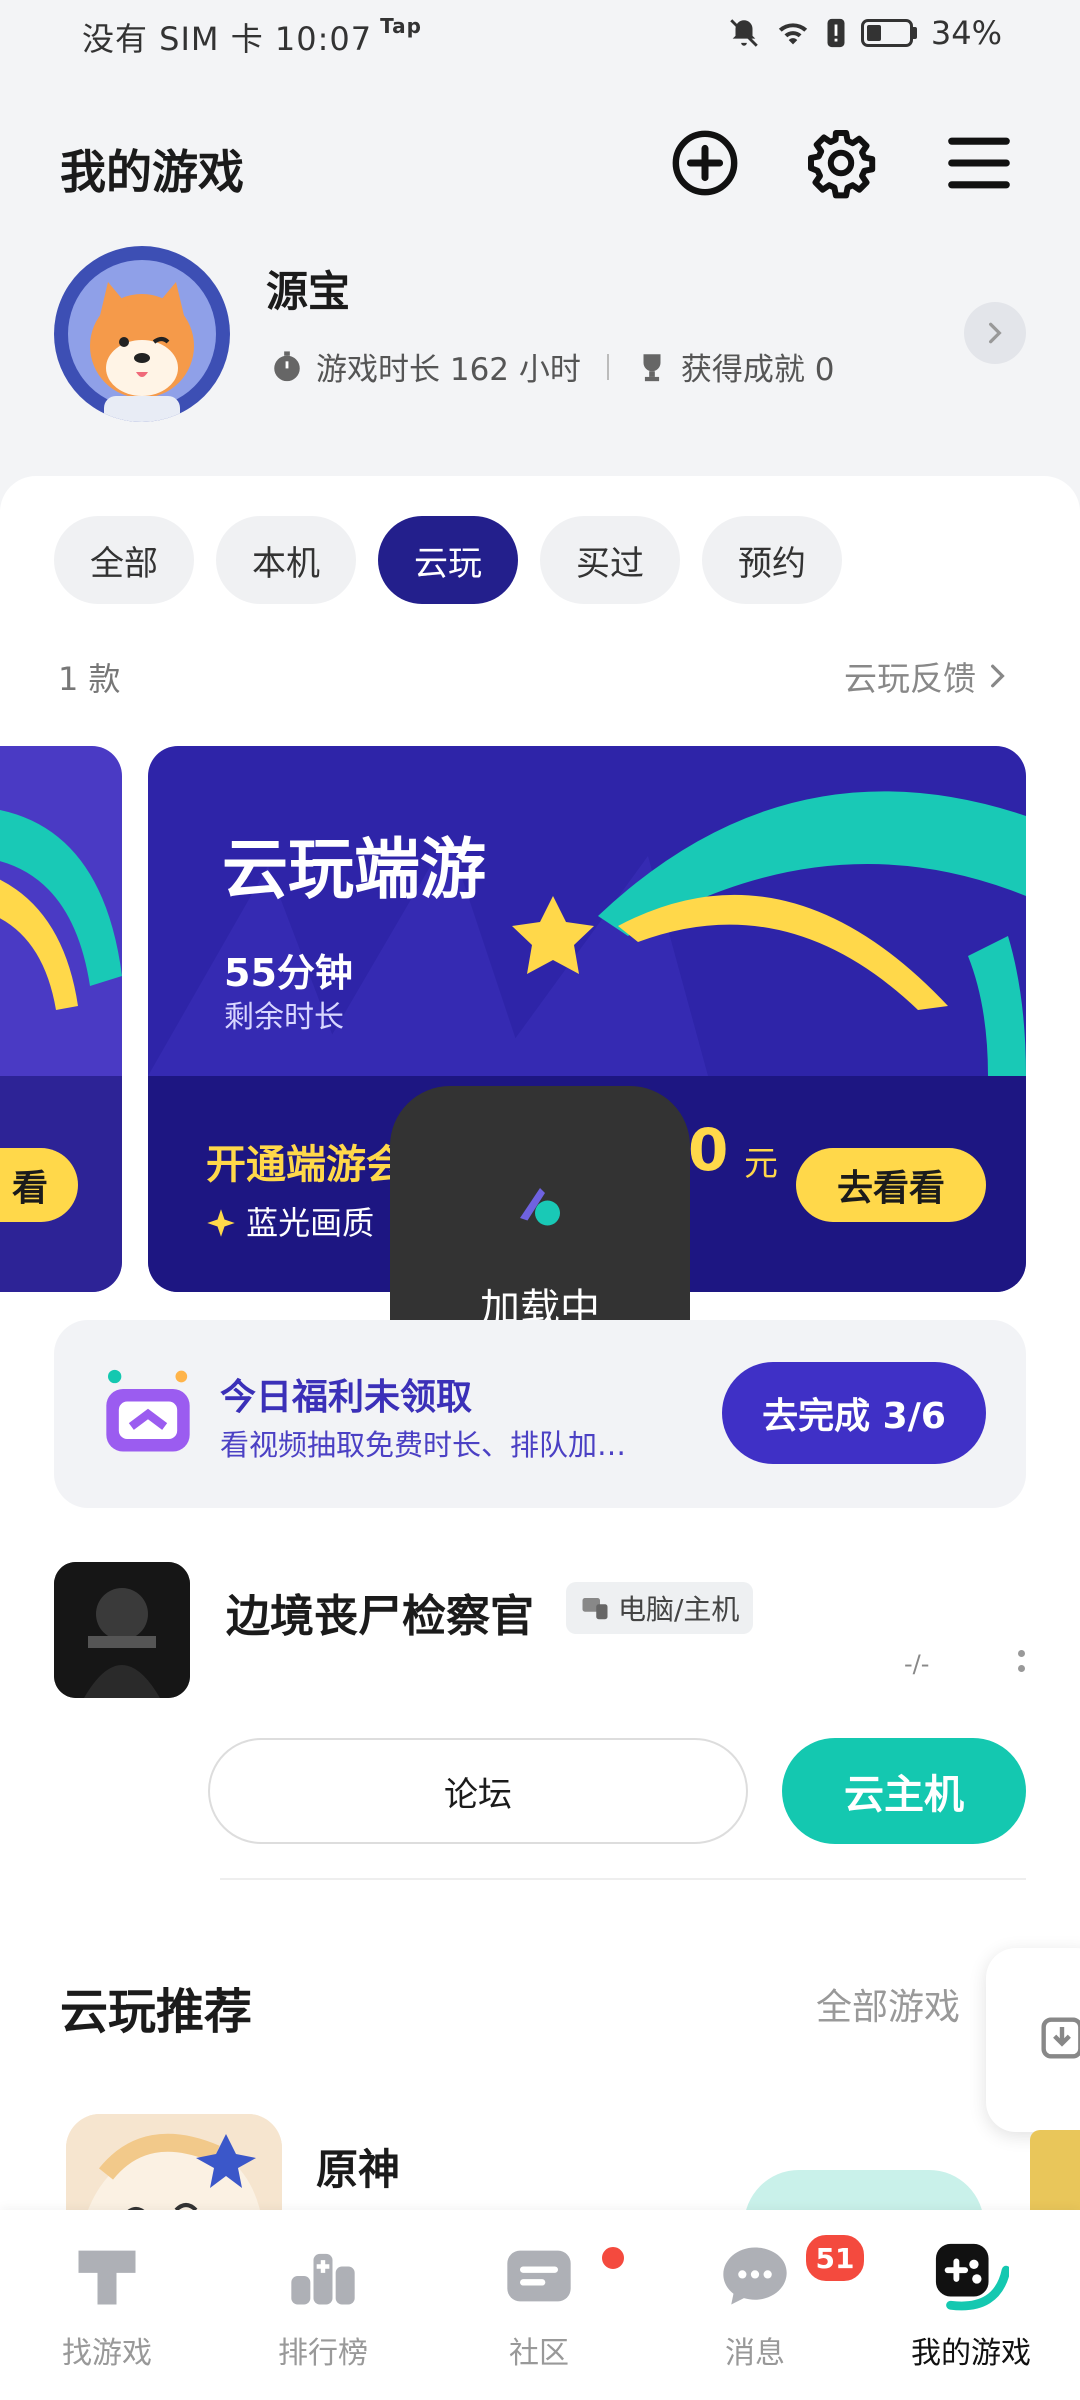 The height and width of the screenshot is (2400, 1080). I want to click on platform-tag: 电脑/主机, so click(660, 1608).